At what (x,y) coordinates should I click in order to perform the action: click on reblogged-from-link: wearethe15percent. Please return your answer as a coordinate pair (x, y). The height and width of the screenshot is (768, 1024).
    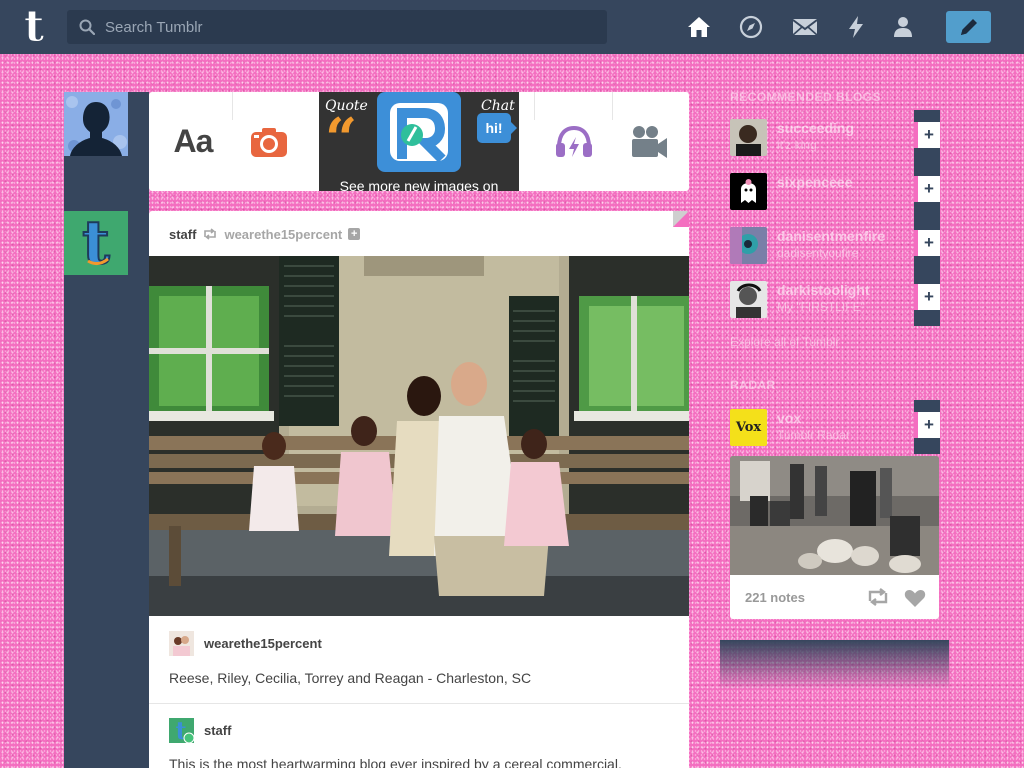
    Looking at the image, I should click on (283, 234).